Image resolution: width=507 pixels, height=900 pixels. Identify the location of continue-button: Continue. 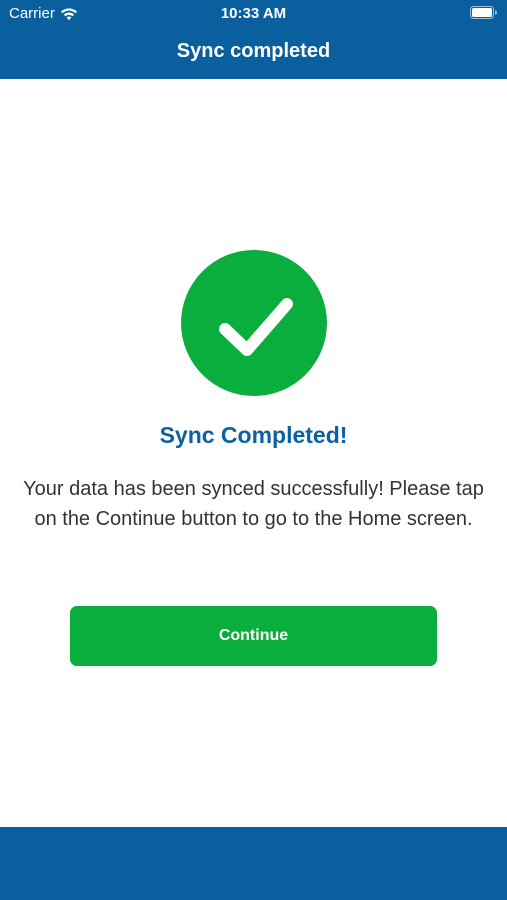
(253, 636).